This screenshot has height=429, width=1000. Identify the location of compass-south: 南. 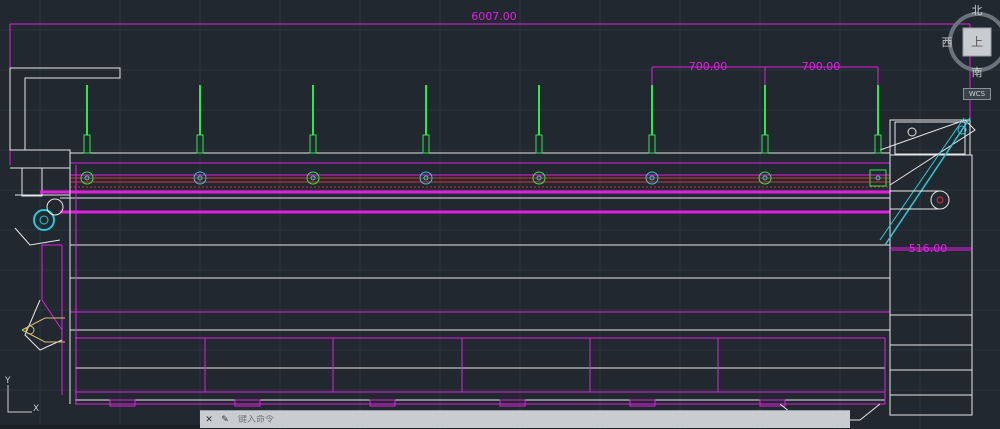
(977, 72).